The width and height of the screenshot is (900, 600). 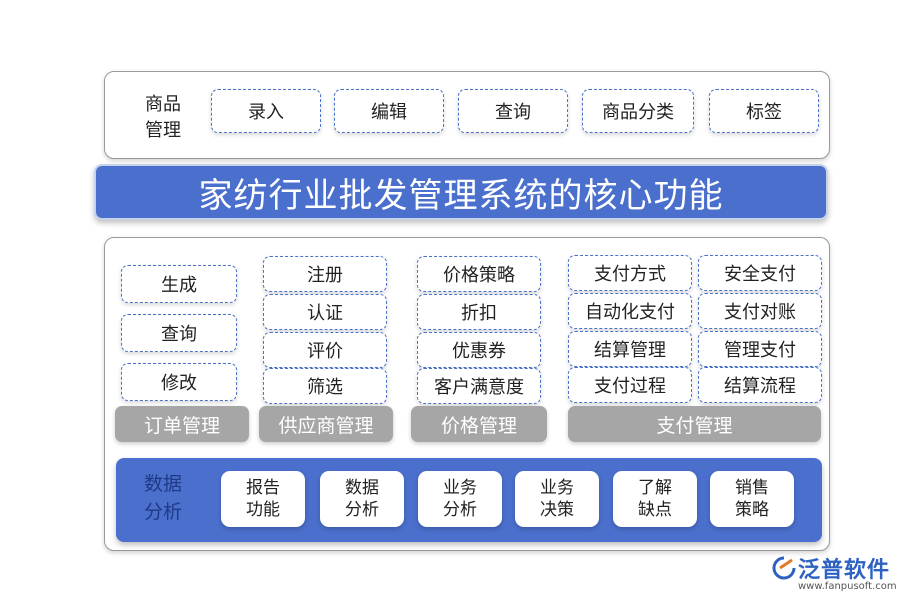 I want to click on payment-item-process: 支付过程, so click(x=630, y=385).